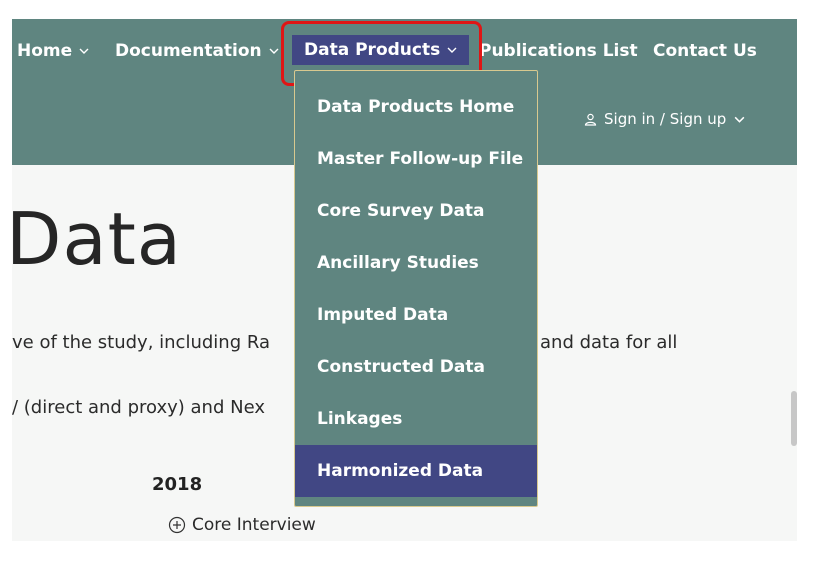 This screenshot has height=569, width=822. Describe the element at coordinates (138, 407) in the screenshot. I see `body-text-line-2-left: / (direct and proxy) and Nex` at that location.